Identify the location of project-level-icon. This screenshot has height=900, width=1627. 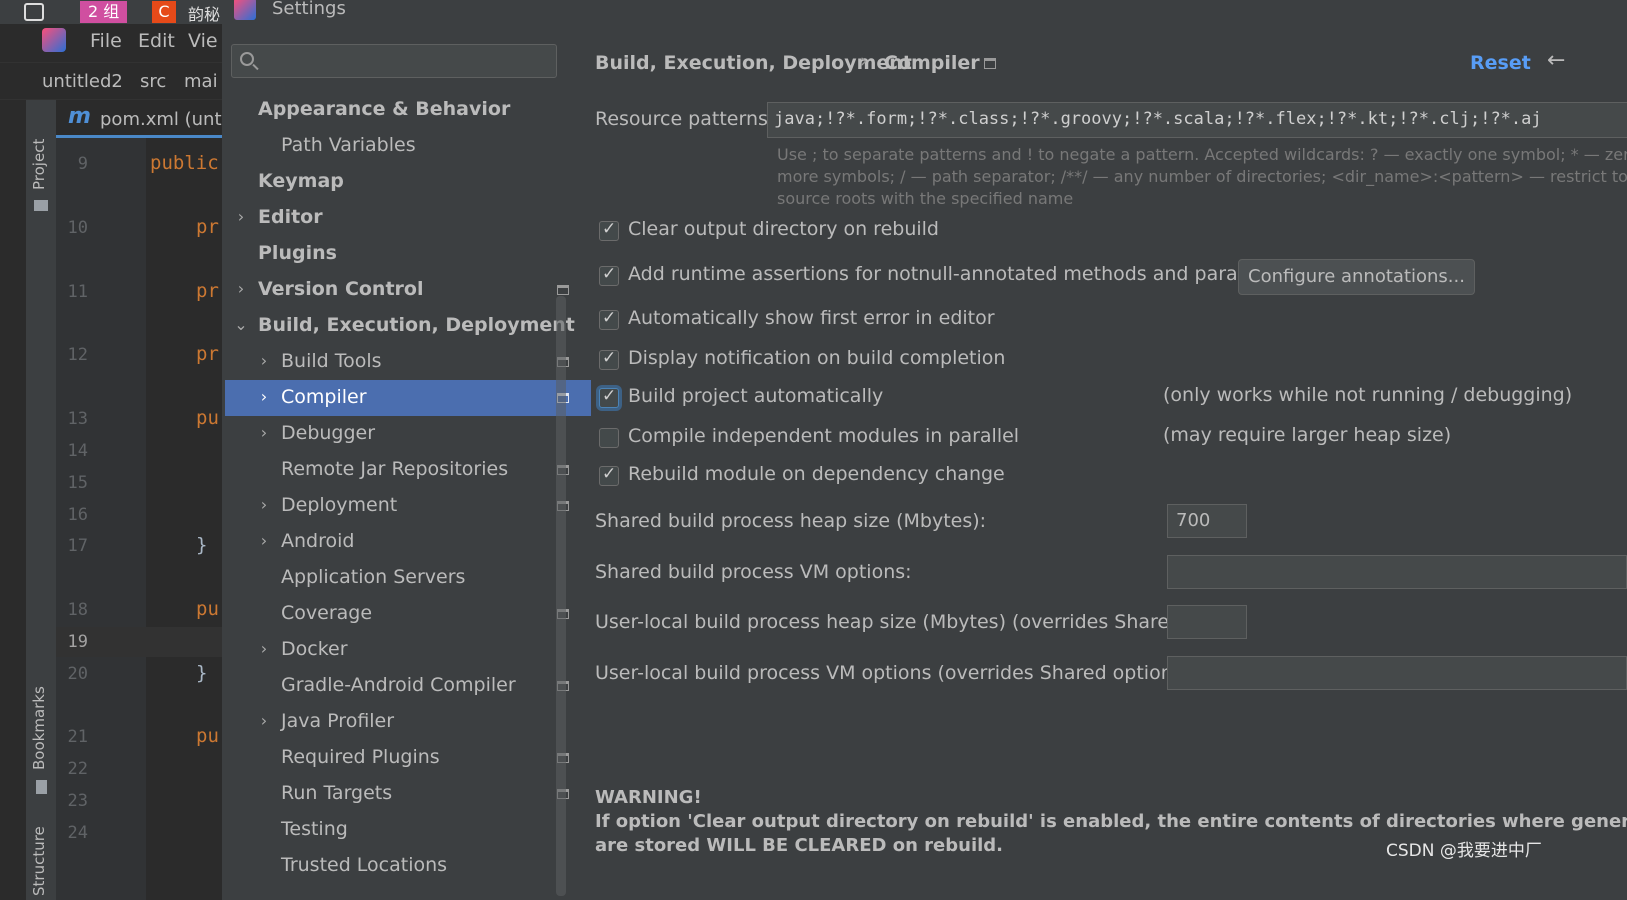
(563, 290).